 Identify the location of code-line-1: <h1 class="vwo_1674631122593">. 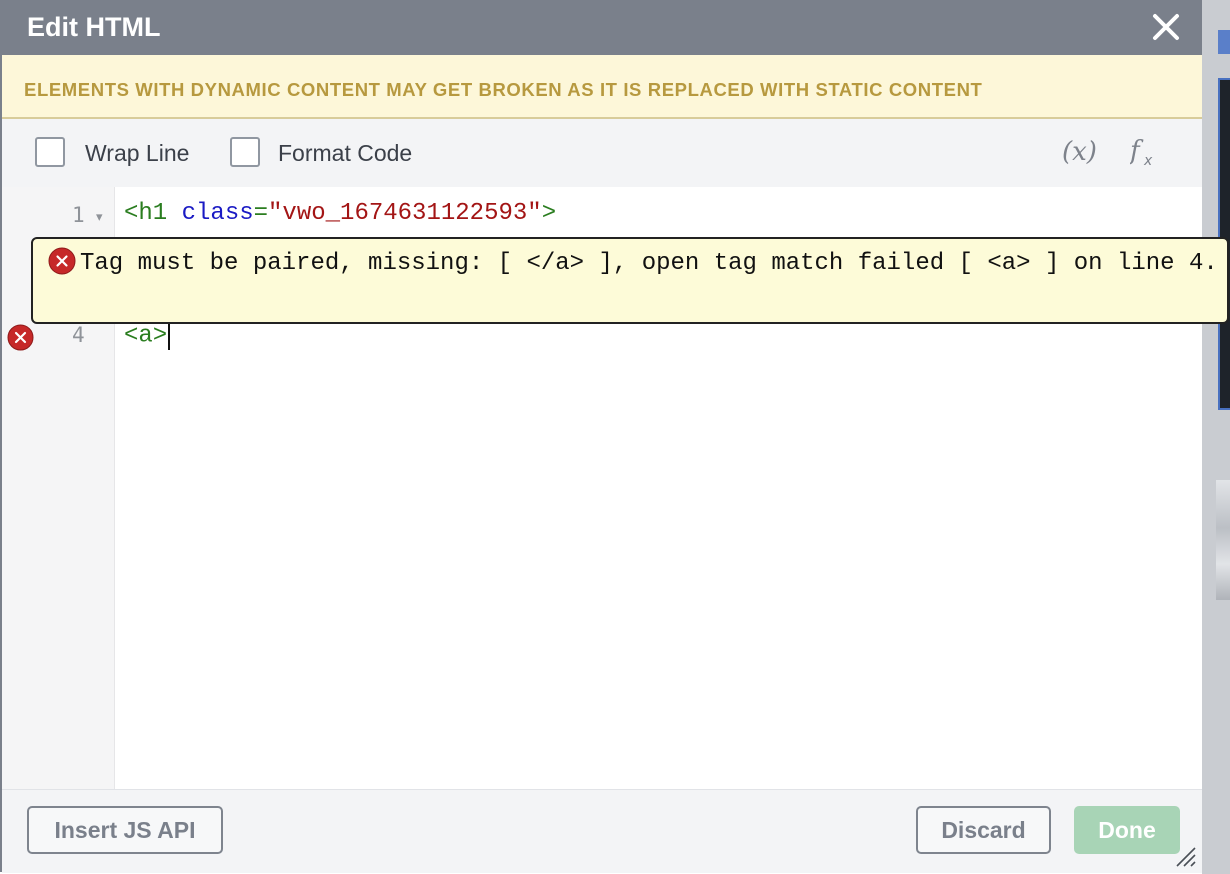
(340, 213).